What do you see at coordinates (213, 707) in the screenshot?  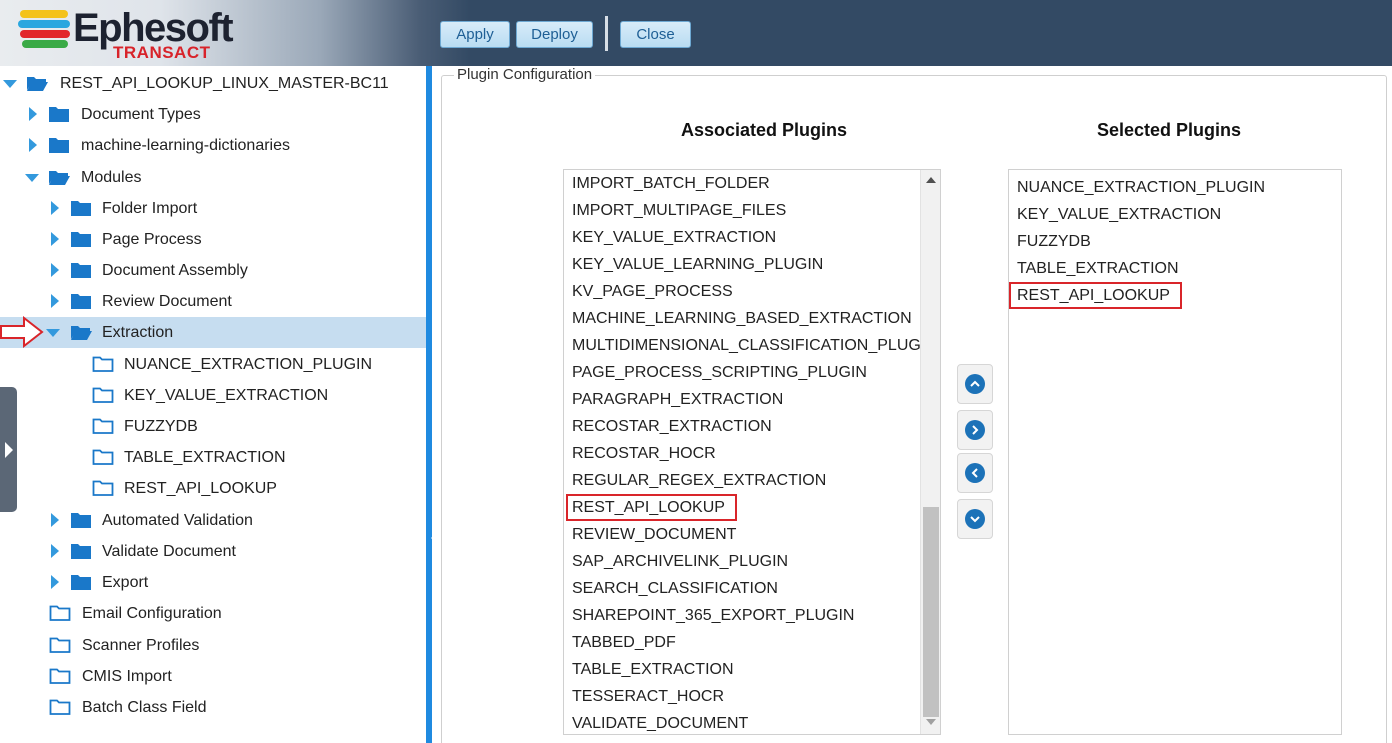 I see `tree-item-batch-class-field: Batch Class Field` at bounding box center [213, 707].